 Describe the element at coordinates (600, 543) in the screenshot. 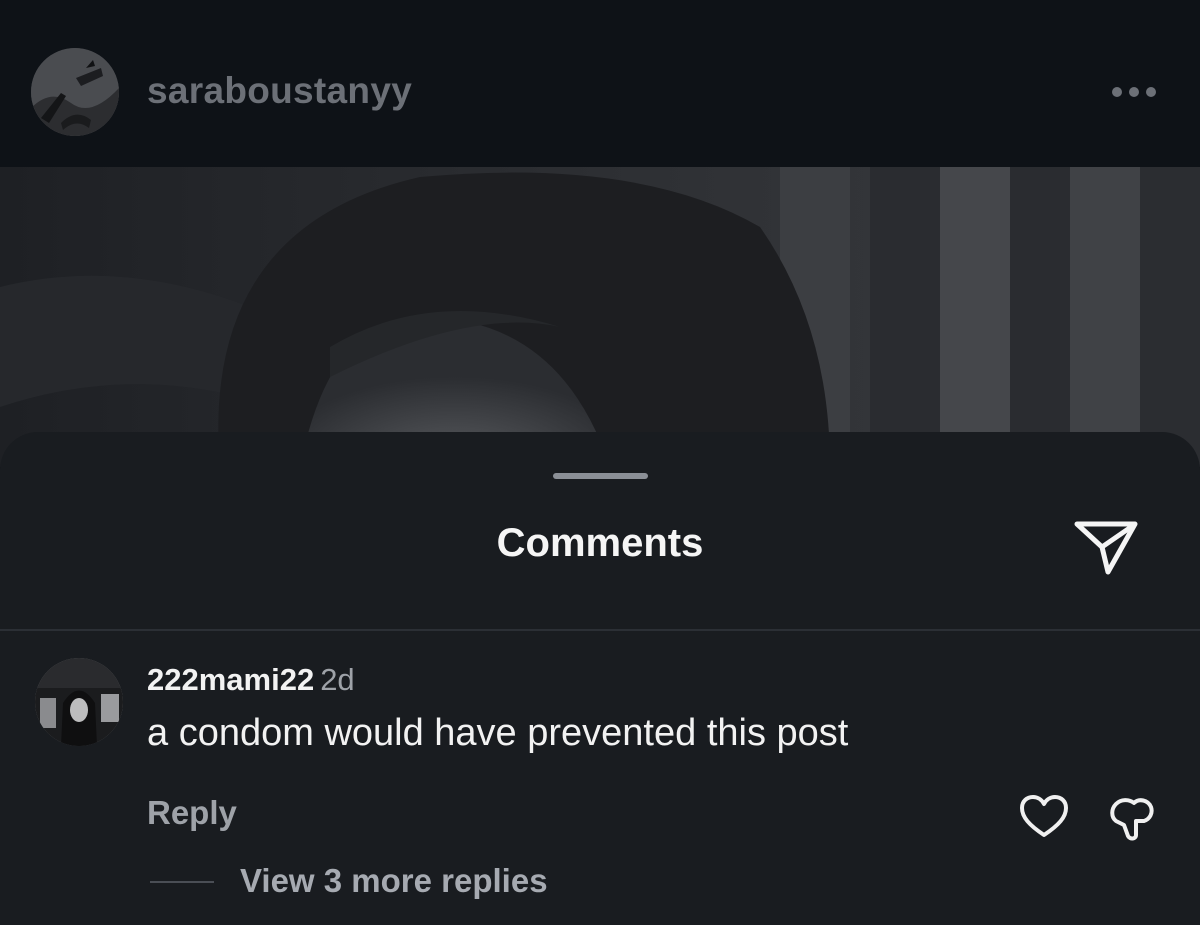

I see `comments-title: Comments` at that location.